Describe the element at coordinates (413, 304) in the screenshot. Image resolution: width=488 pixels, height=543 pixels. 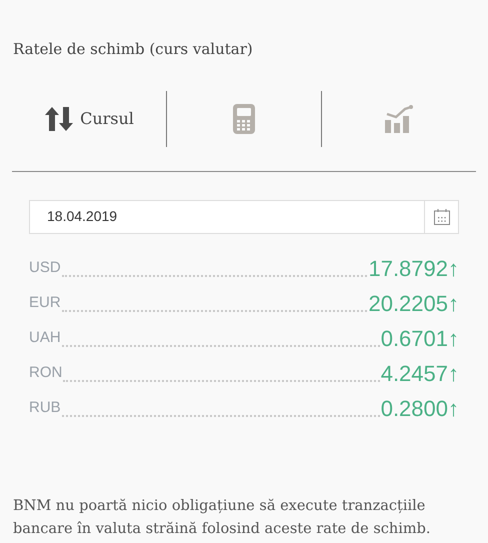
I see `exchange-rate: 20.2205↑` at that location.